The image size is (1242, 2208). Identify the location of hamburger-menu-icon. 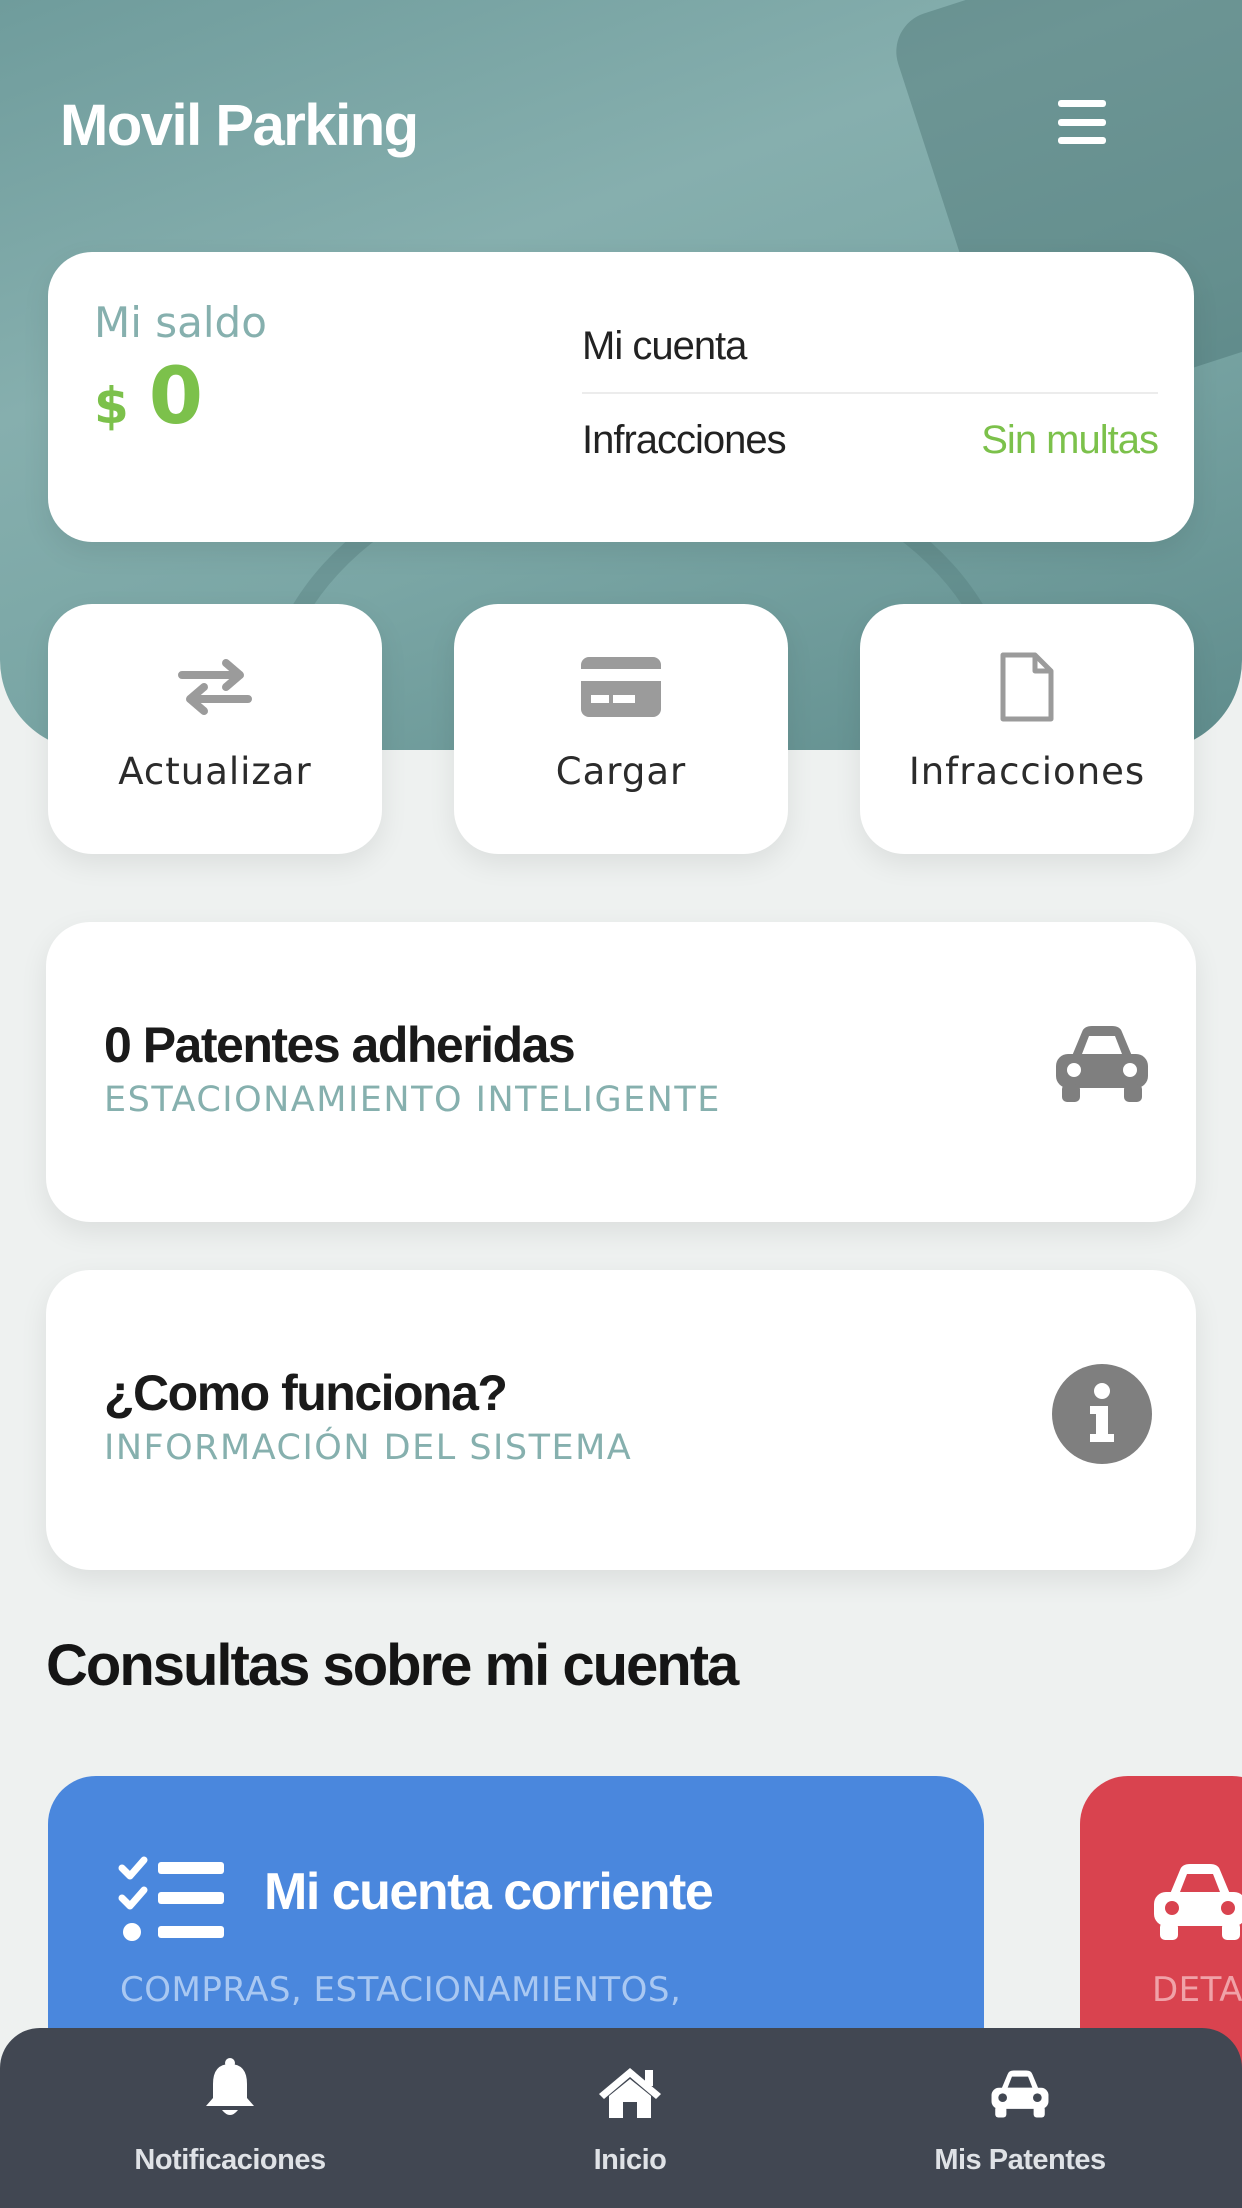
(1082, 122).